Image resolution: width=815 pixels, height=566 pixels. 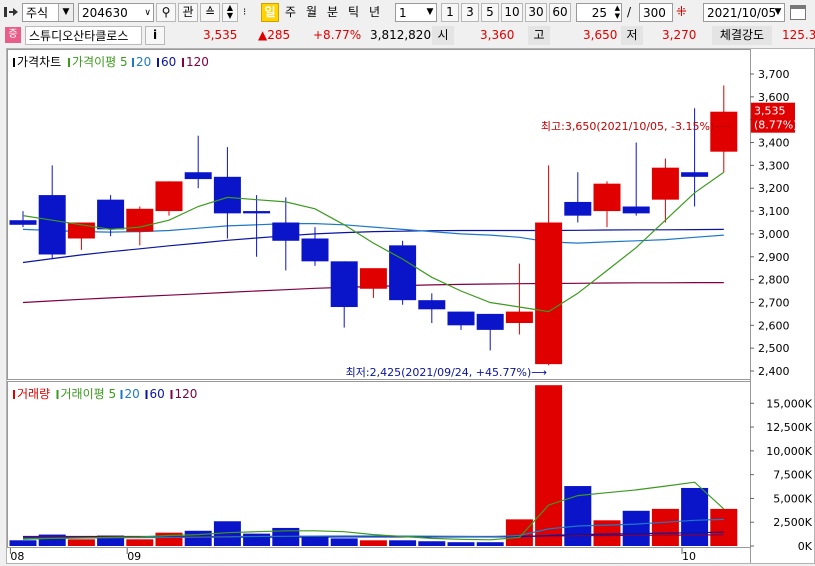 I want to click on volume-tick-label: 10,000K, so click(x=789, y=451).